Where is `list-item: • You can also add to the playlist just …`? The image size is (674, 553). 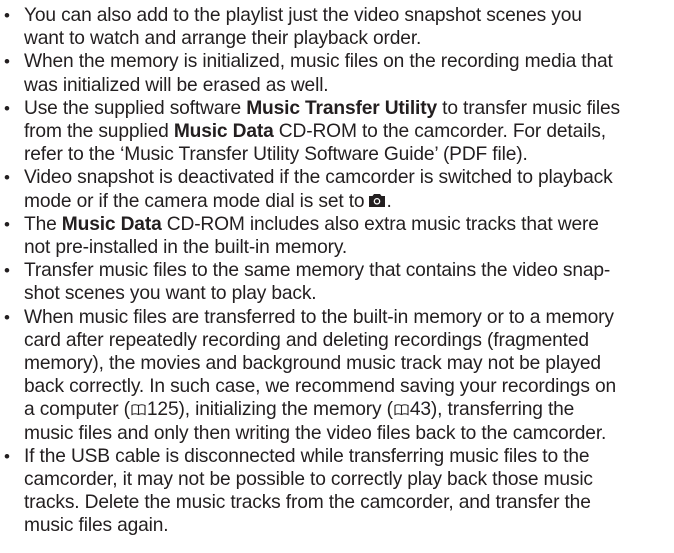 list-item: • You can also add to the playlist just … is located at coordinates (337, 27).